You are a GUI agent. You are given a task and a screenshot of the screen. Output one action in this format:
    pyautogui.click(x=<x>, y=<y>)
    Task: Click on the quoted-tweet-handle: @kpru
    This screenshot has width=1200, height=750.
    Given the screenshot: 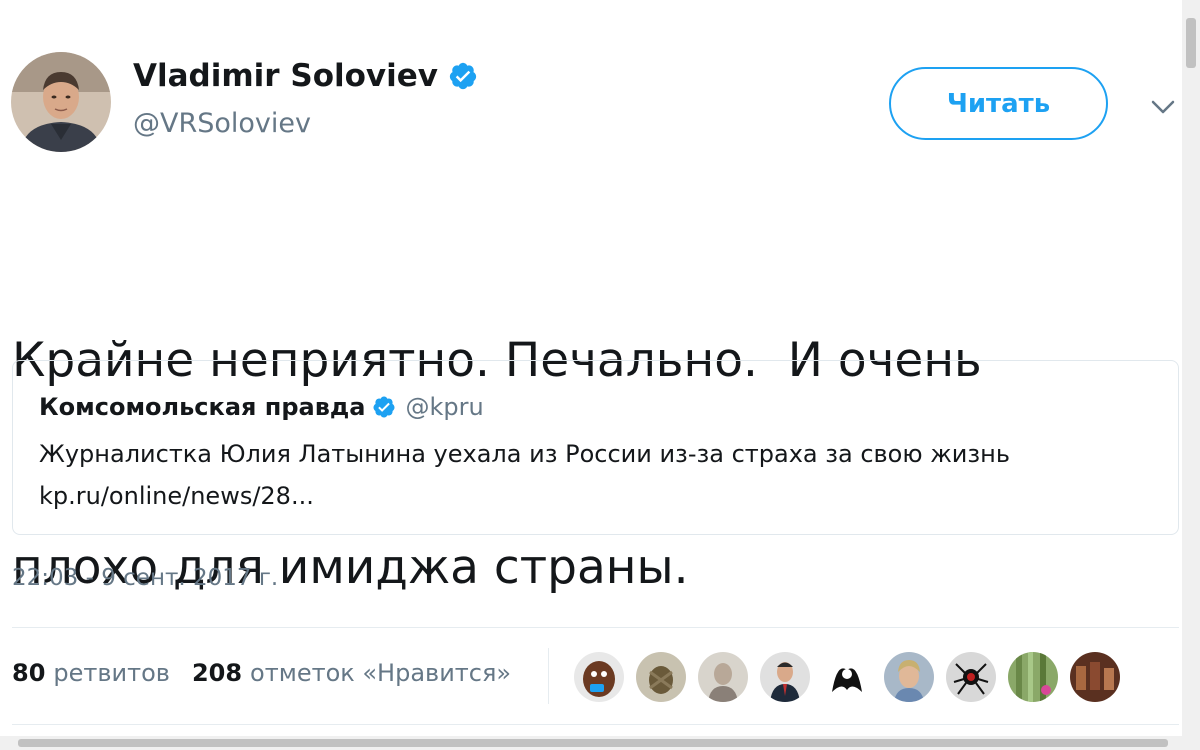 What is the action you would take?
    pyautogui.click(x=444, y=407)
    